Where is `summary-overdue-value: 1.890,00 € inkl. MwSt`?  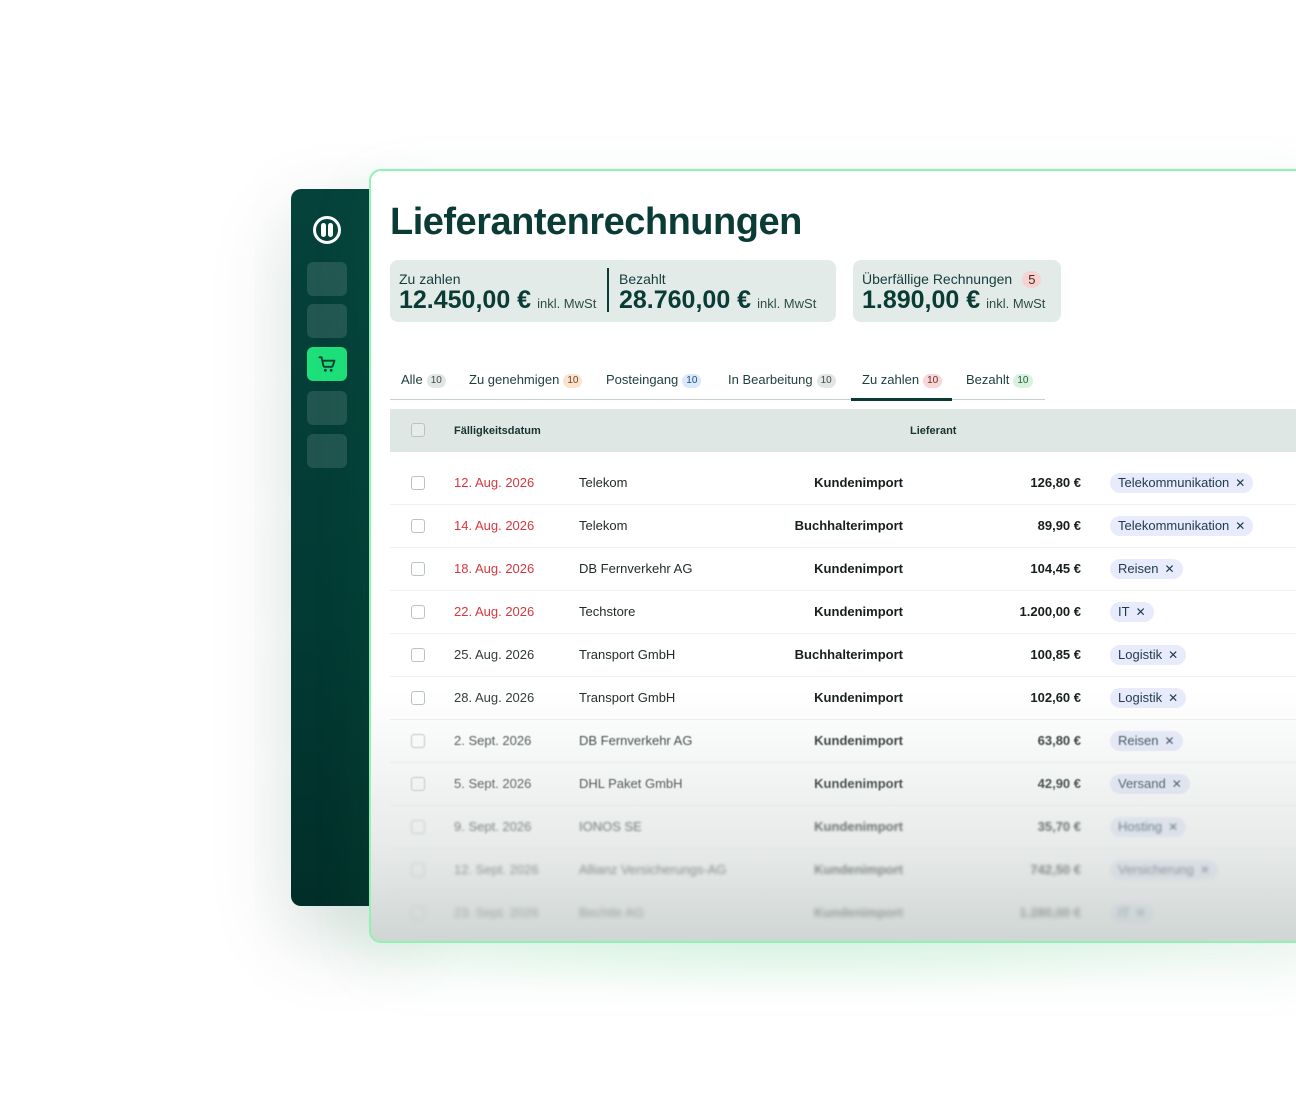
summary-overdue-value: 1.890,00 € inkl. MwSt is located at coordinates (954, 300).